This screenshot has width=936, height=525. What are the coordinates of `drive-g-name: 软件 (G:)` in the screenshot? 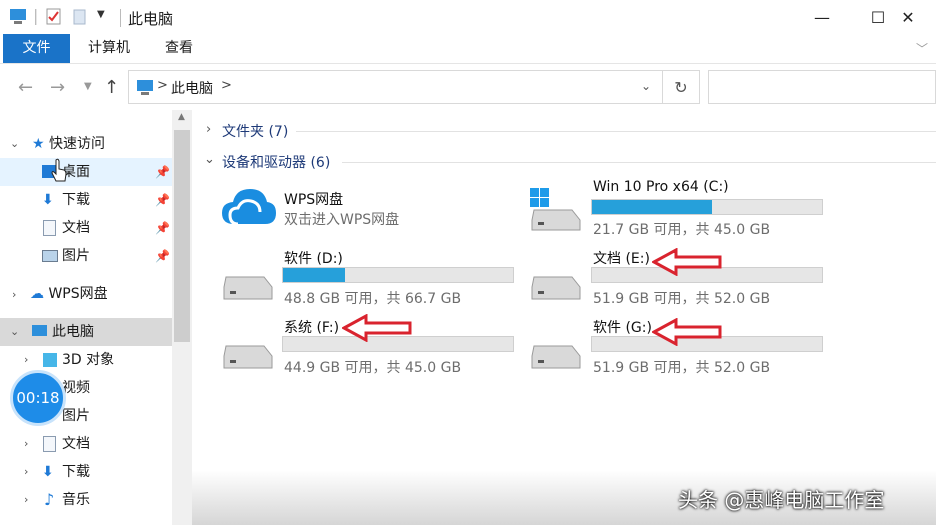 It's located at (622, 328).